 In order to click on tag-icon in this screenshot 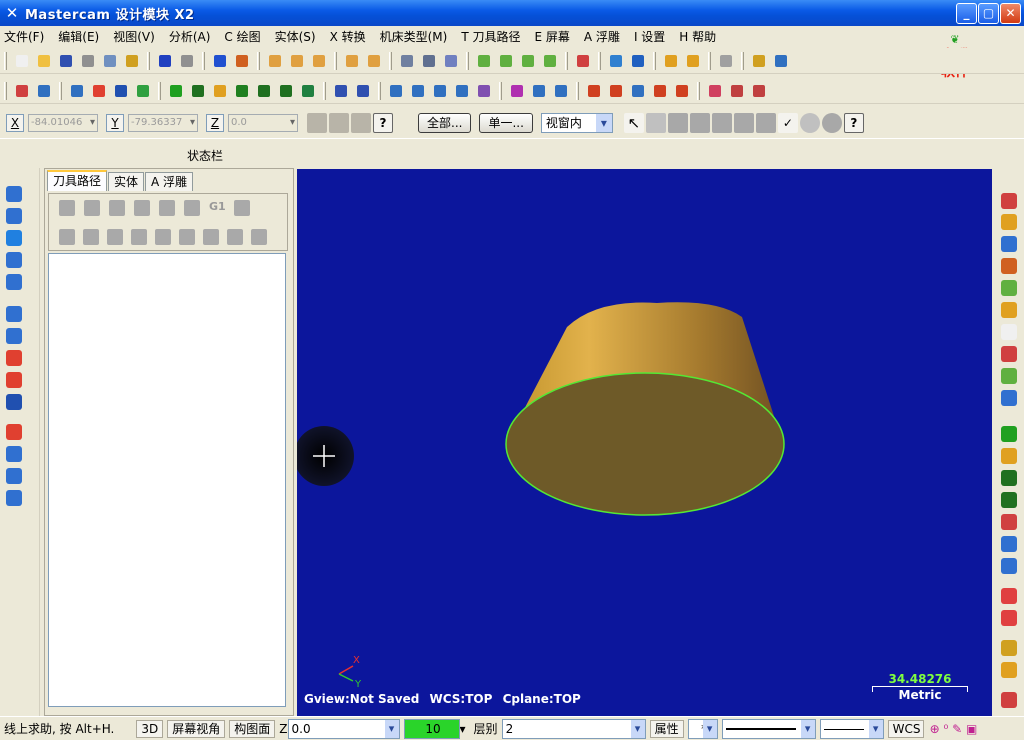, I will do `click(660, 91)`.